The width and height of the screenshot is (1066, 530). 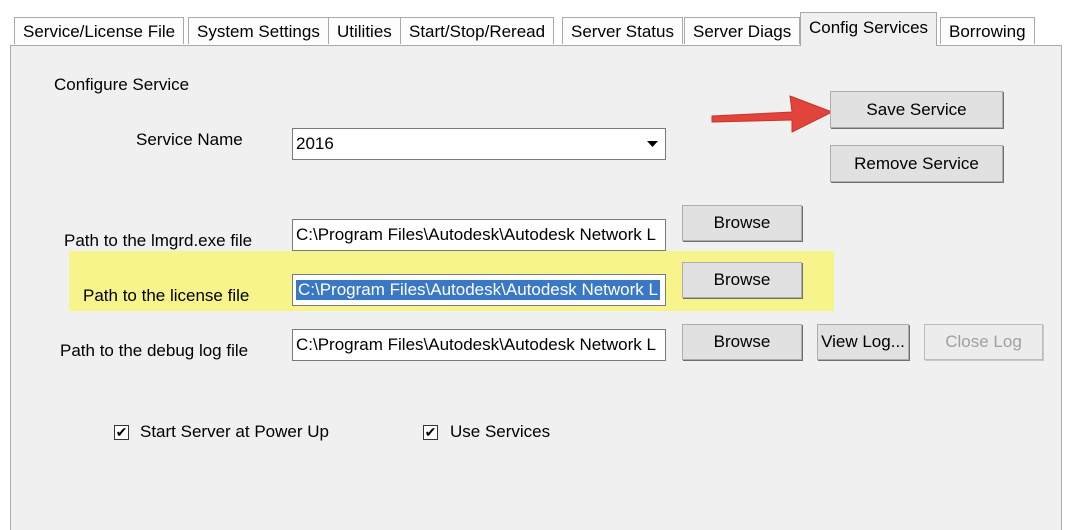 I want to click on service-name-value: 2016, so click(x=315, y=143).